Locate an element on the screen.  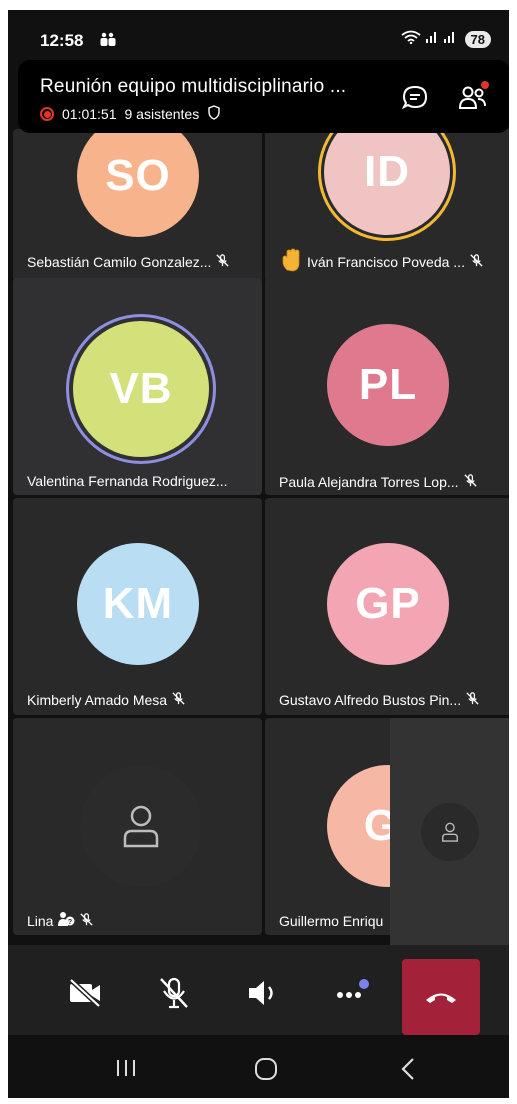
self-view-preview is located at coordinates (449, 831).